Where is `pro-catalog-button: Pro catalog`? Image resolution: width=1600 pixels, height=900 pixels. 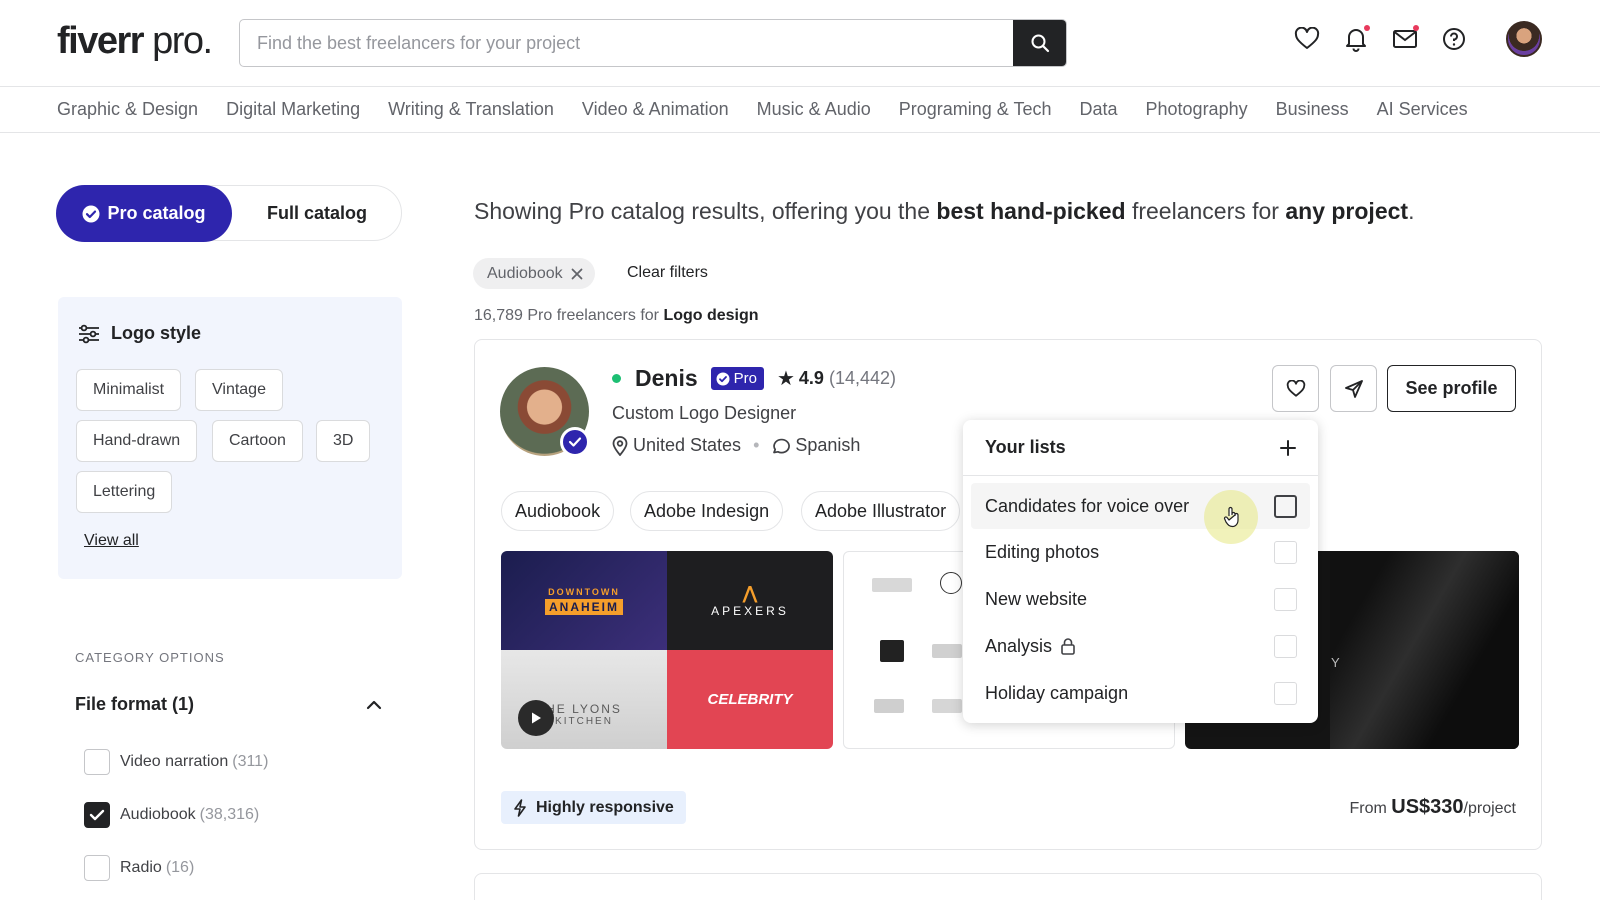
pro-catalog-button: Pro catalog is located at coordinates (144, 213).